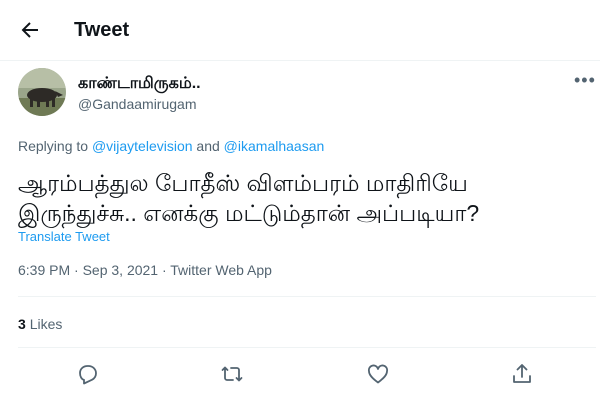  Describe the element at coordinates (145, 270) in the screenshot. I see `tweet-timestamp: 6:39 PM · Sep 3, 2021 · Twitter Web App` at that location.